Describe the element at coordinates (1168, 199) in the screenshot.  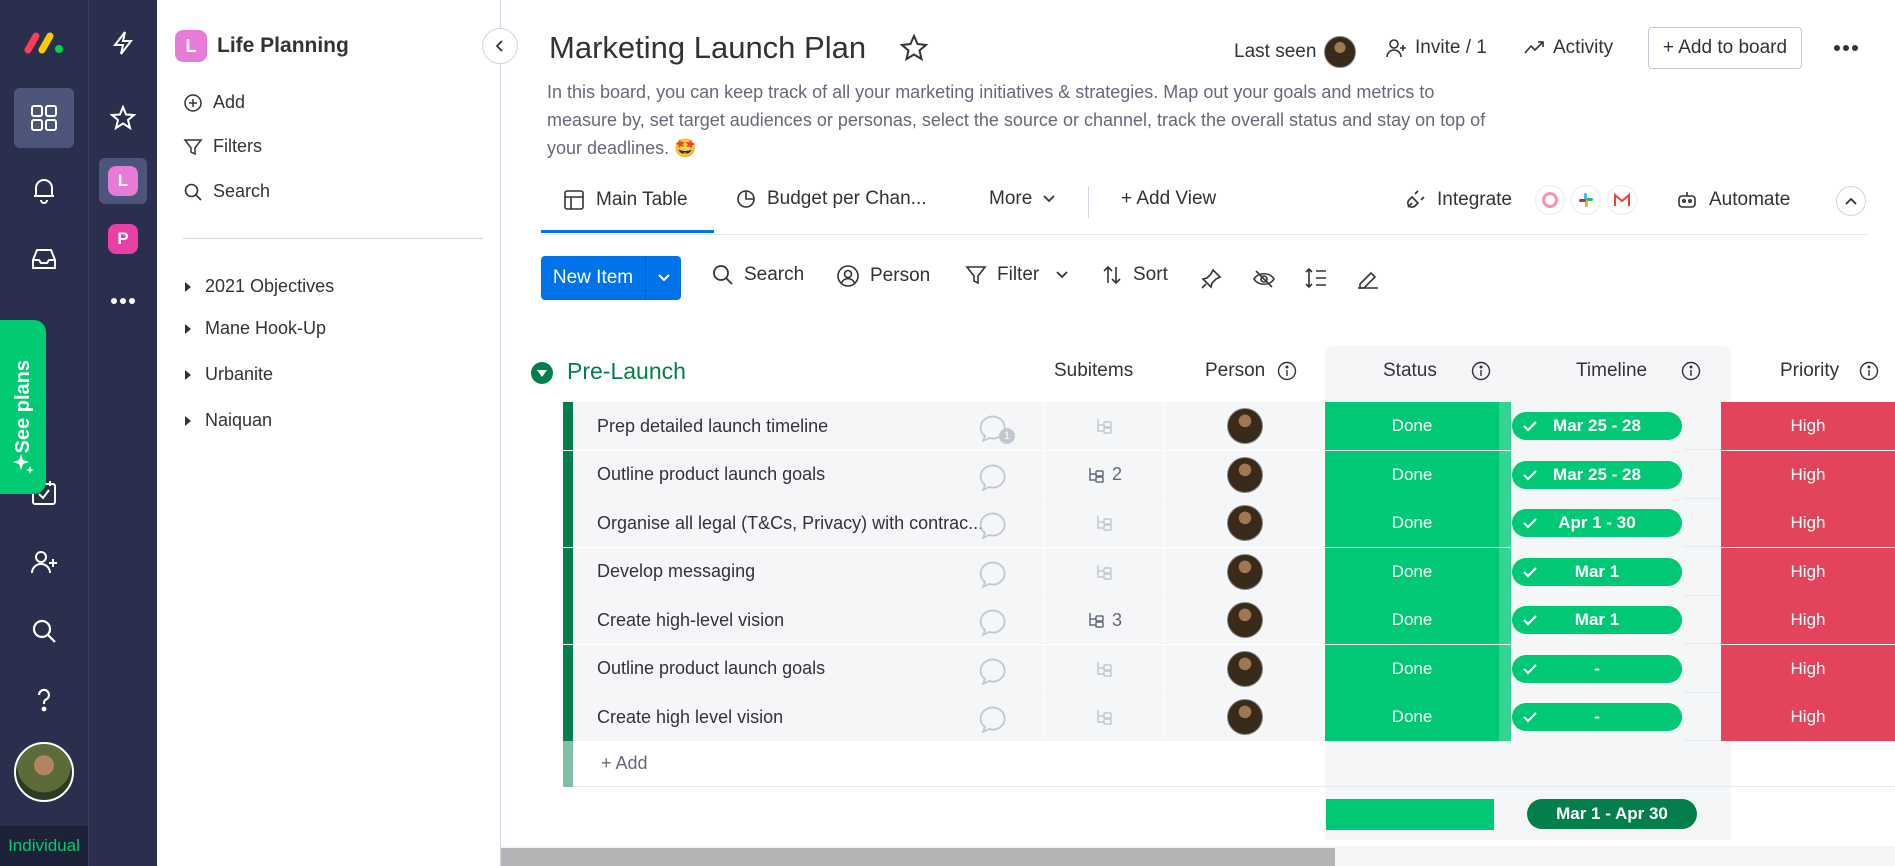
I see `add-view-button: + Add View` at that location.